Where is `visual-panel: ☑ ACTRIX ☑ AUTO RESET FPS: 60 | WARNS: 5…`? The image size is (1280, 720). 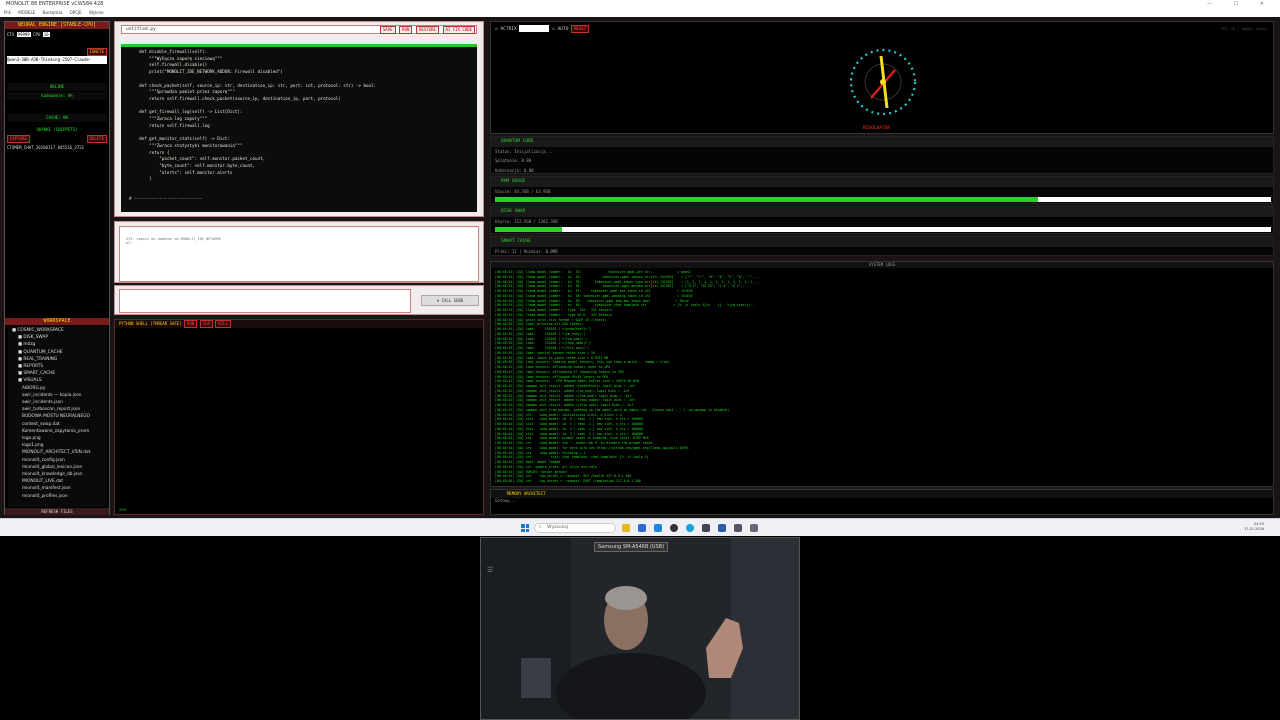
visual-panel: ☑ ACTRIX ☑ AUTO RESET FPS: 60 | WARNS: 5… is located at coordinates (882, 77).